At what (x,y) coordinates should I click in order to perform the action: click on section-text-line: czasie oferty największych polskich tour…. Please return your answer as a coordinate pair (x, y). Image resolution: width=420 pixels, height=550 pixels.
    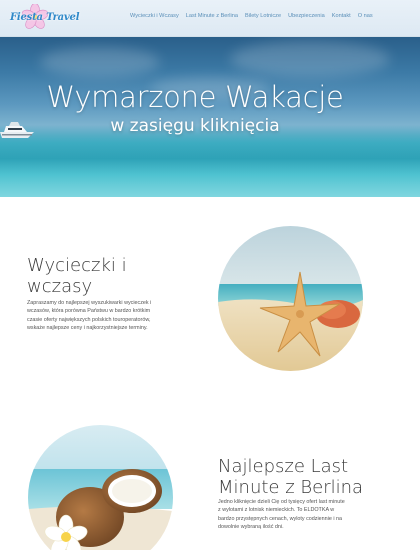
    Looking at the image, I should click on (89, 319).